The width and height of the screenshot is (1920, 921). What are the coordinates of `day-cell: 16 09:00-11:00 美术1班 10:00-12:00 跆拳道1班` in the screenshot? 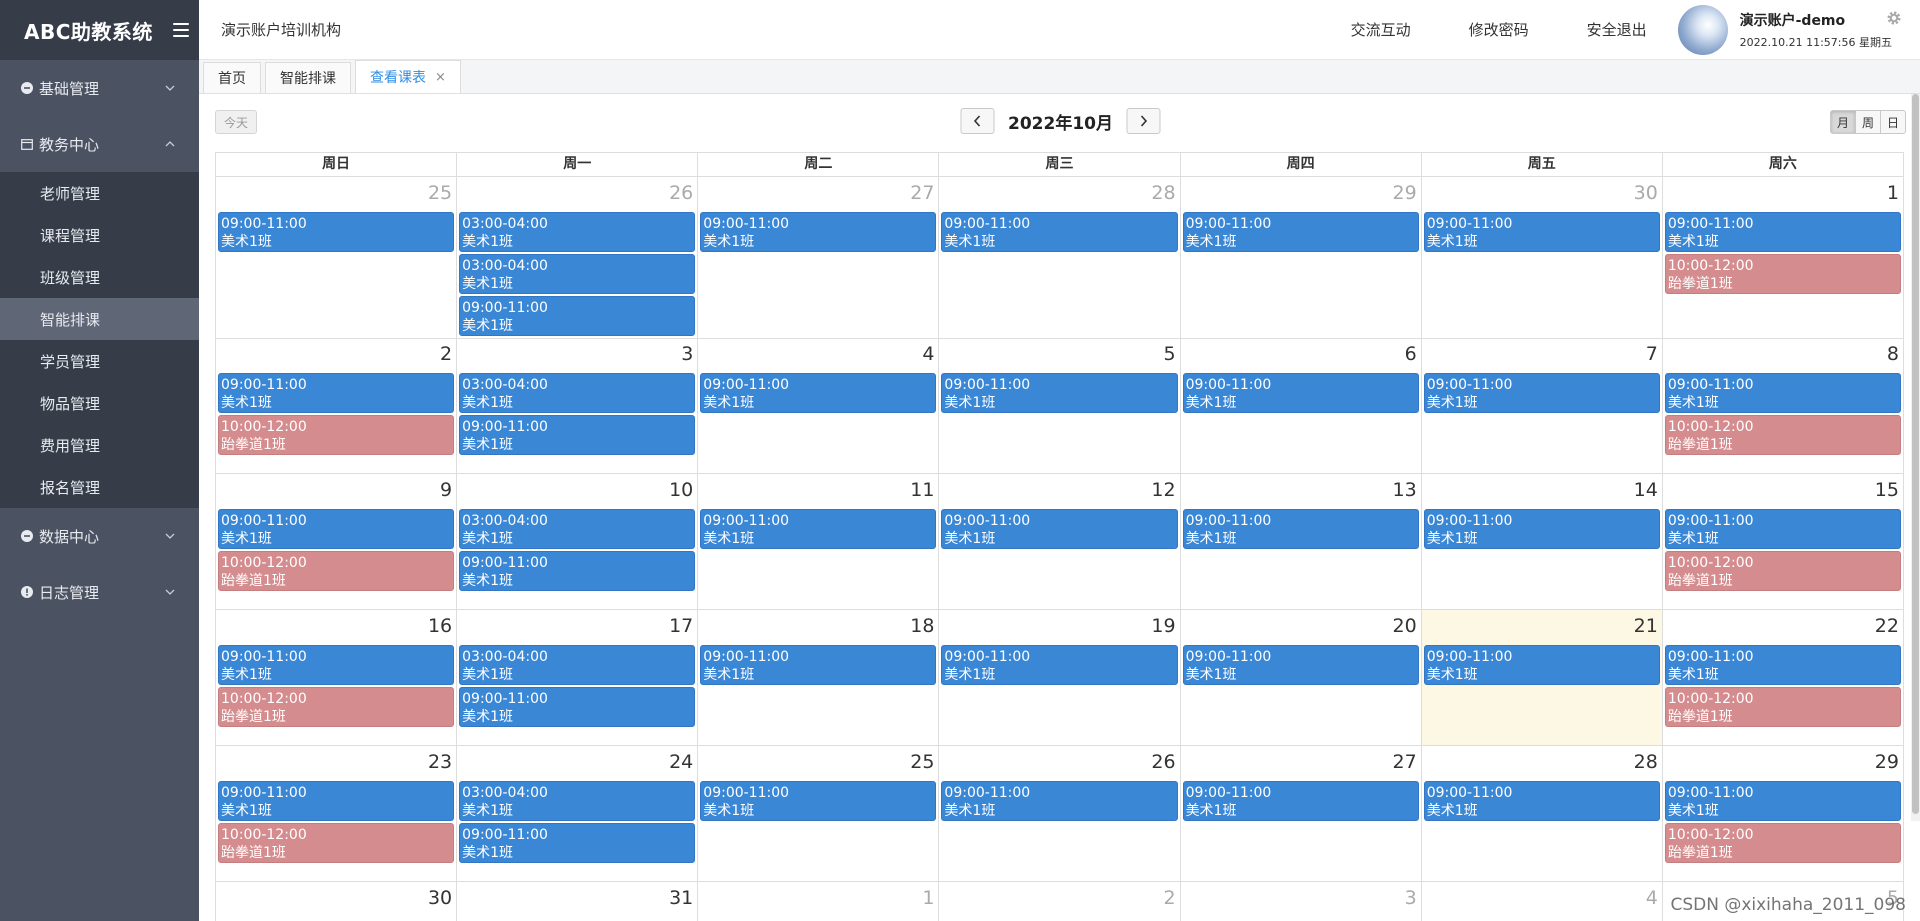 It's located at (337, 678).